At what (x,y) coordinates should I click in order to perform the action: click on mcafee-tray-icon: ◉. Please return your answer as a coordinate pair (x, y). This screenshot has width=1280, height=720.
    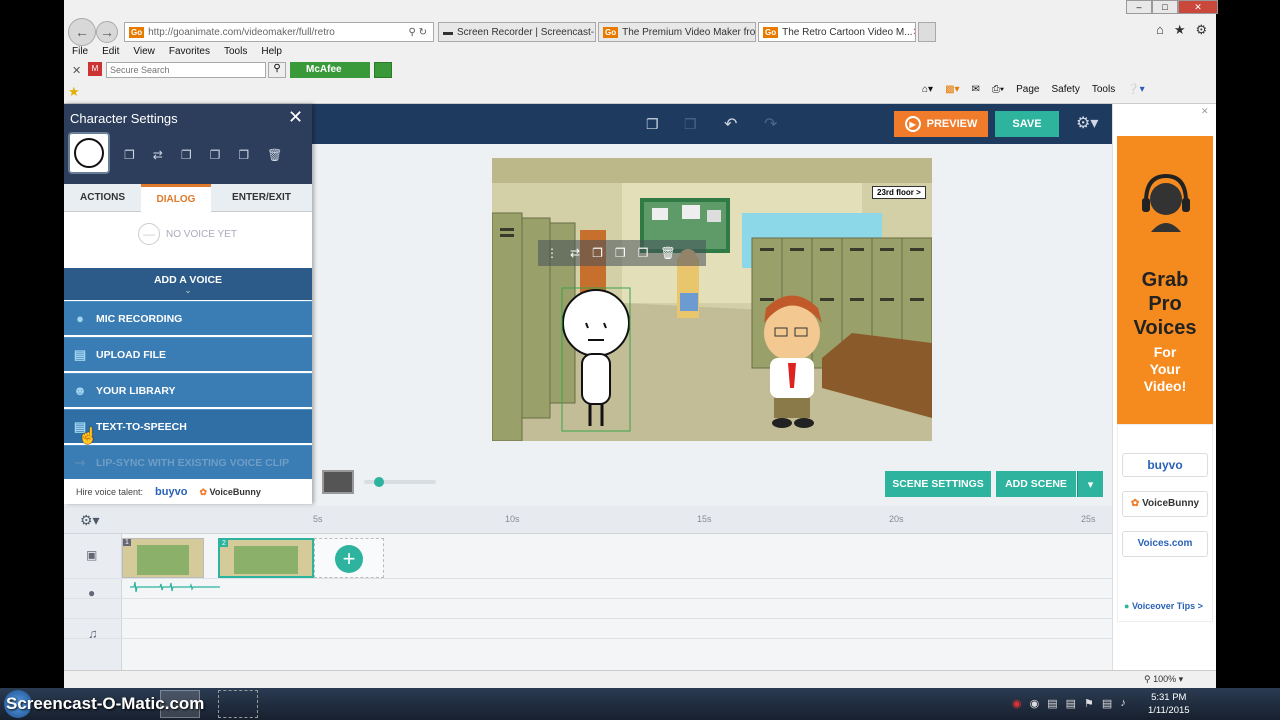
    Looking at the image, I should click on (1017, 703).